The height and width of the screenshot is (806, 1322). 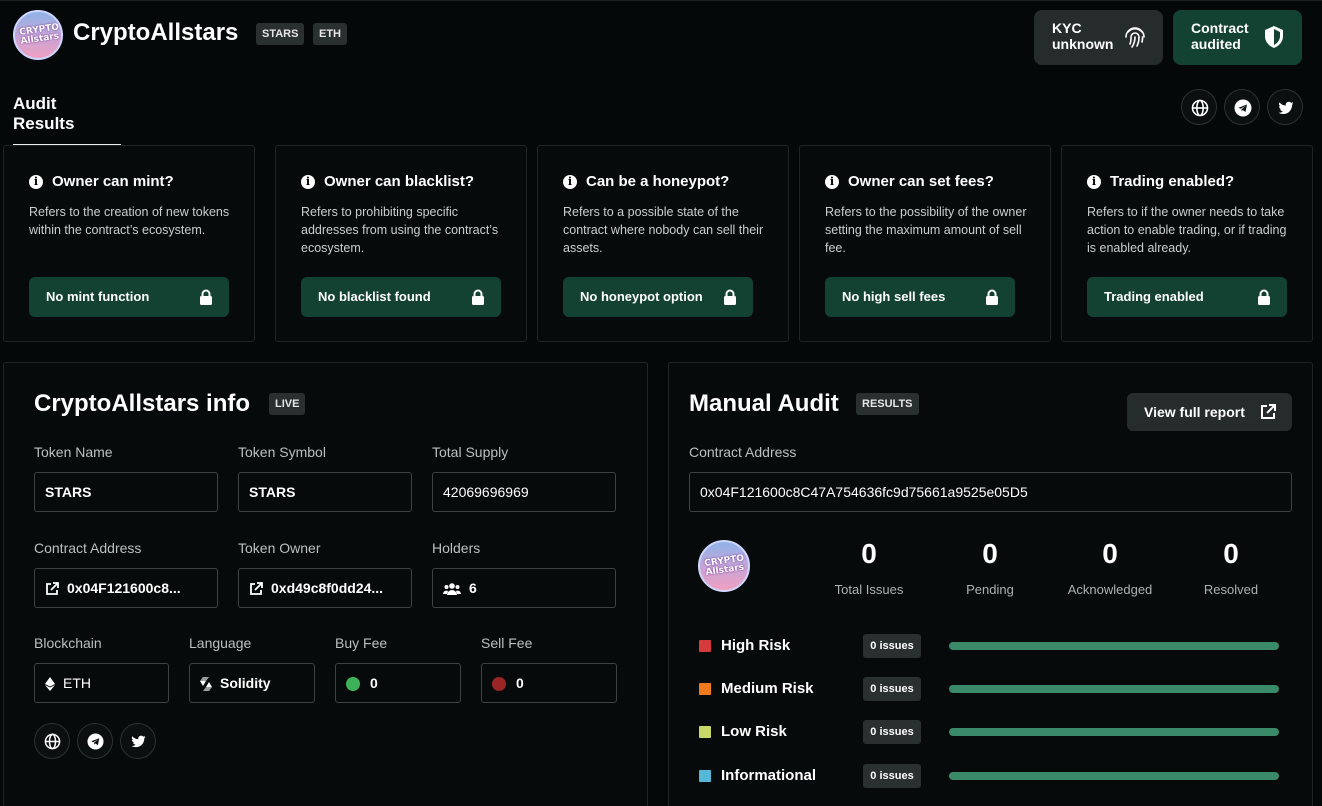 I want to click on results-tag: RESULTS, so click(x=887, y=404).